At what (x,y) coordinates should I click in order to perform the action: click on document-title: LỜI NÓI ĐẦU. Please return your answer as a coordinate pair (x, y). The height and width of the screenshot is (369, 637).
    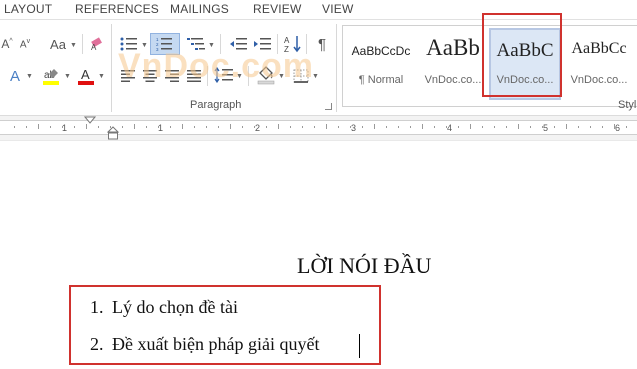
    Looking at the image, I should click on (364, 265).